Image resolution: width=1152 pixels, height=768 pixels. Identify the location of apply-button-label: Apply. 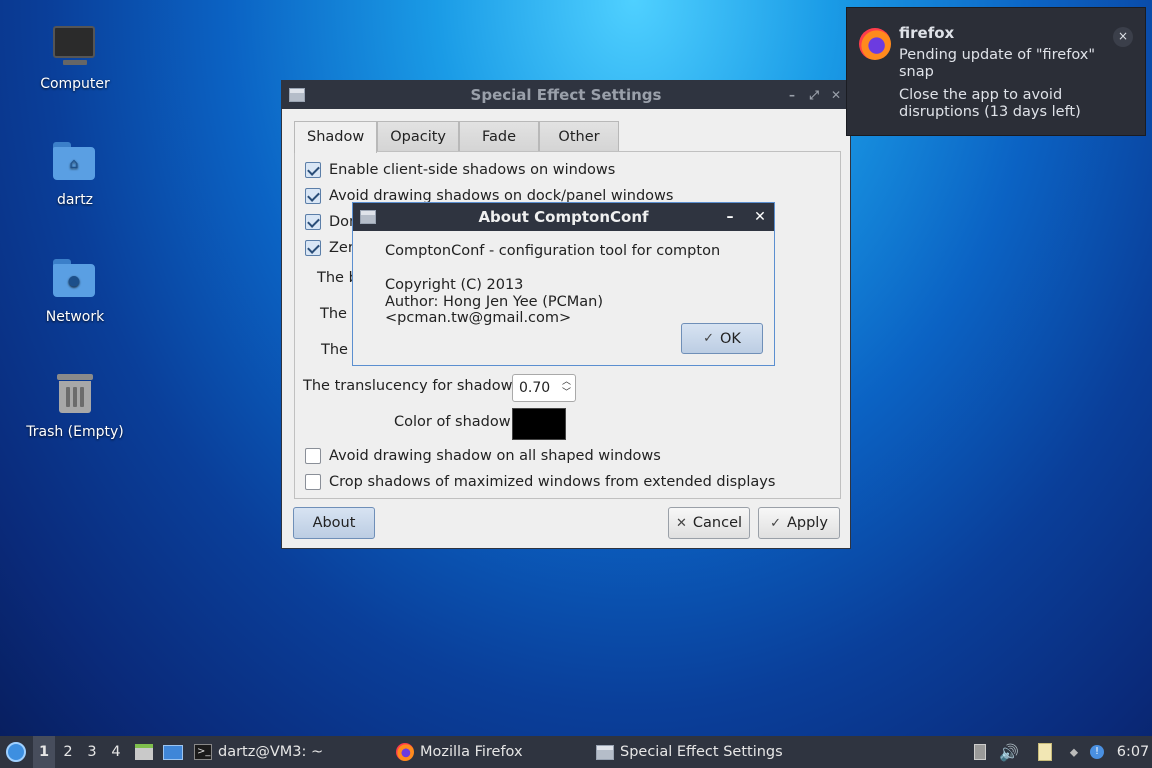
(807, 523).